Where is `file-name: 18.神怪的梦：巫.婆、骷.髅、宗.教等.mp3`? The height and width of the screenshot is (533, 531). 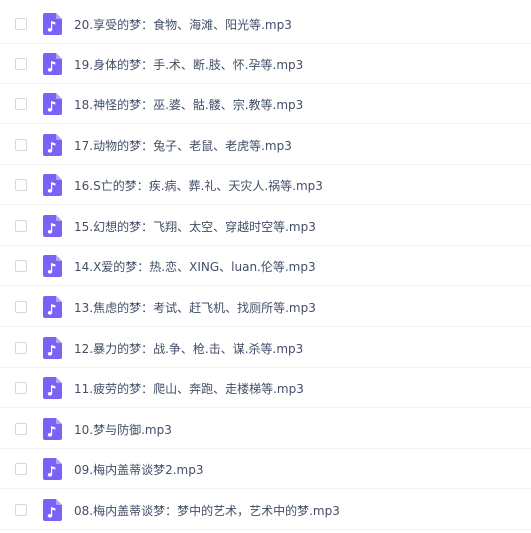 file-name: 18.神怪的梦：巫.婆、骷.髅、宗.教等.mp3 is located at coordinates (188, 104).